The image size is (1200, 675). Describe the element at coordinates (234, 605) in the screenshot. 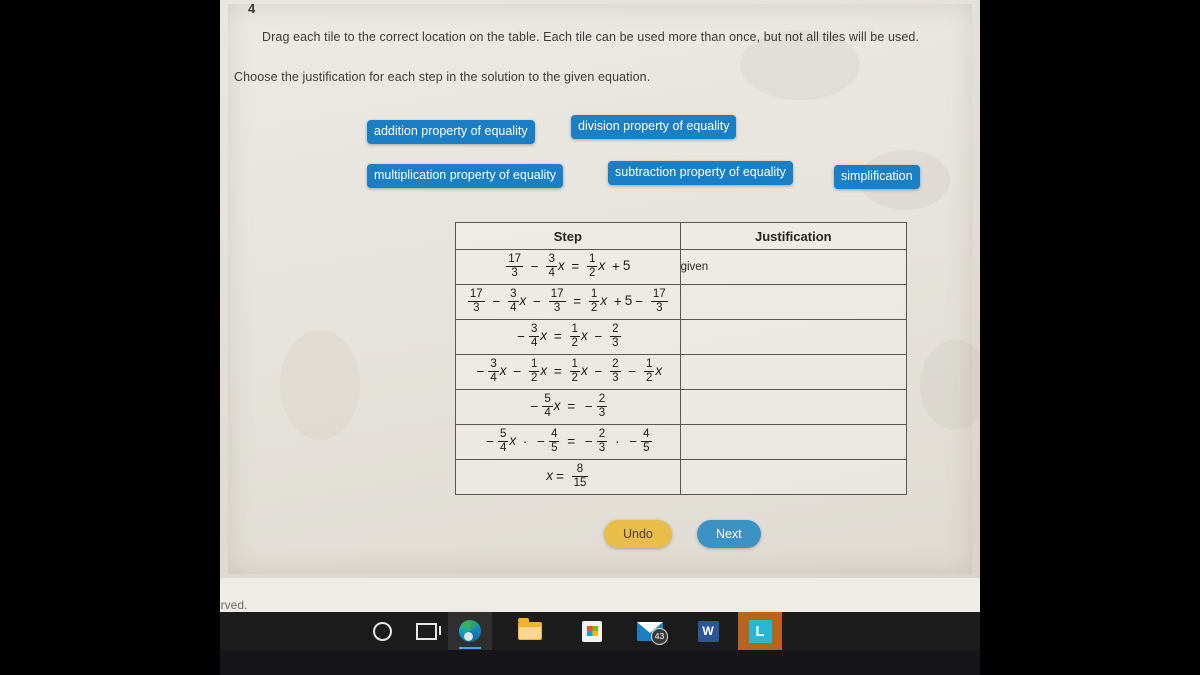

I see `footer-copyright-text: erved.` at that location.